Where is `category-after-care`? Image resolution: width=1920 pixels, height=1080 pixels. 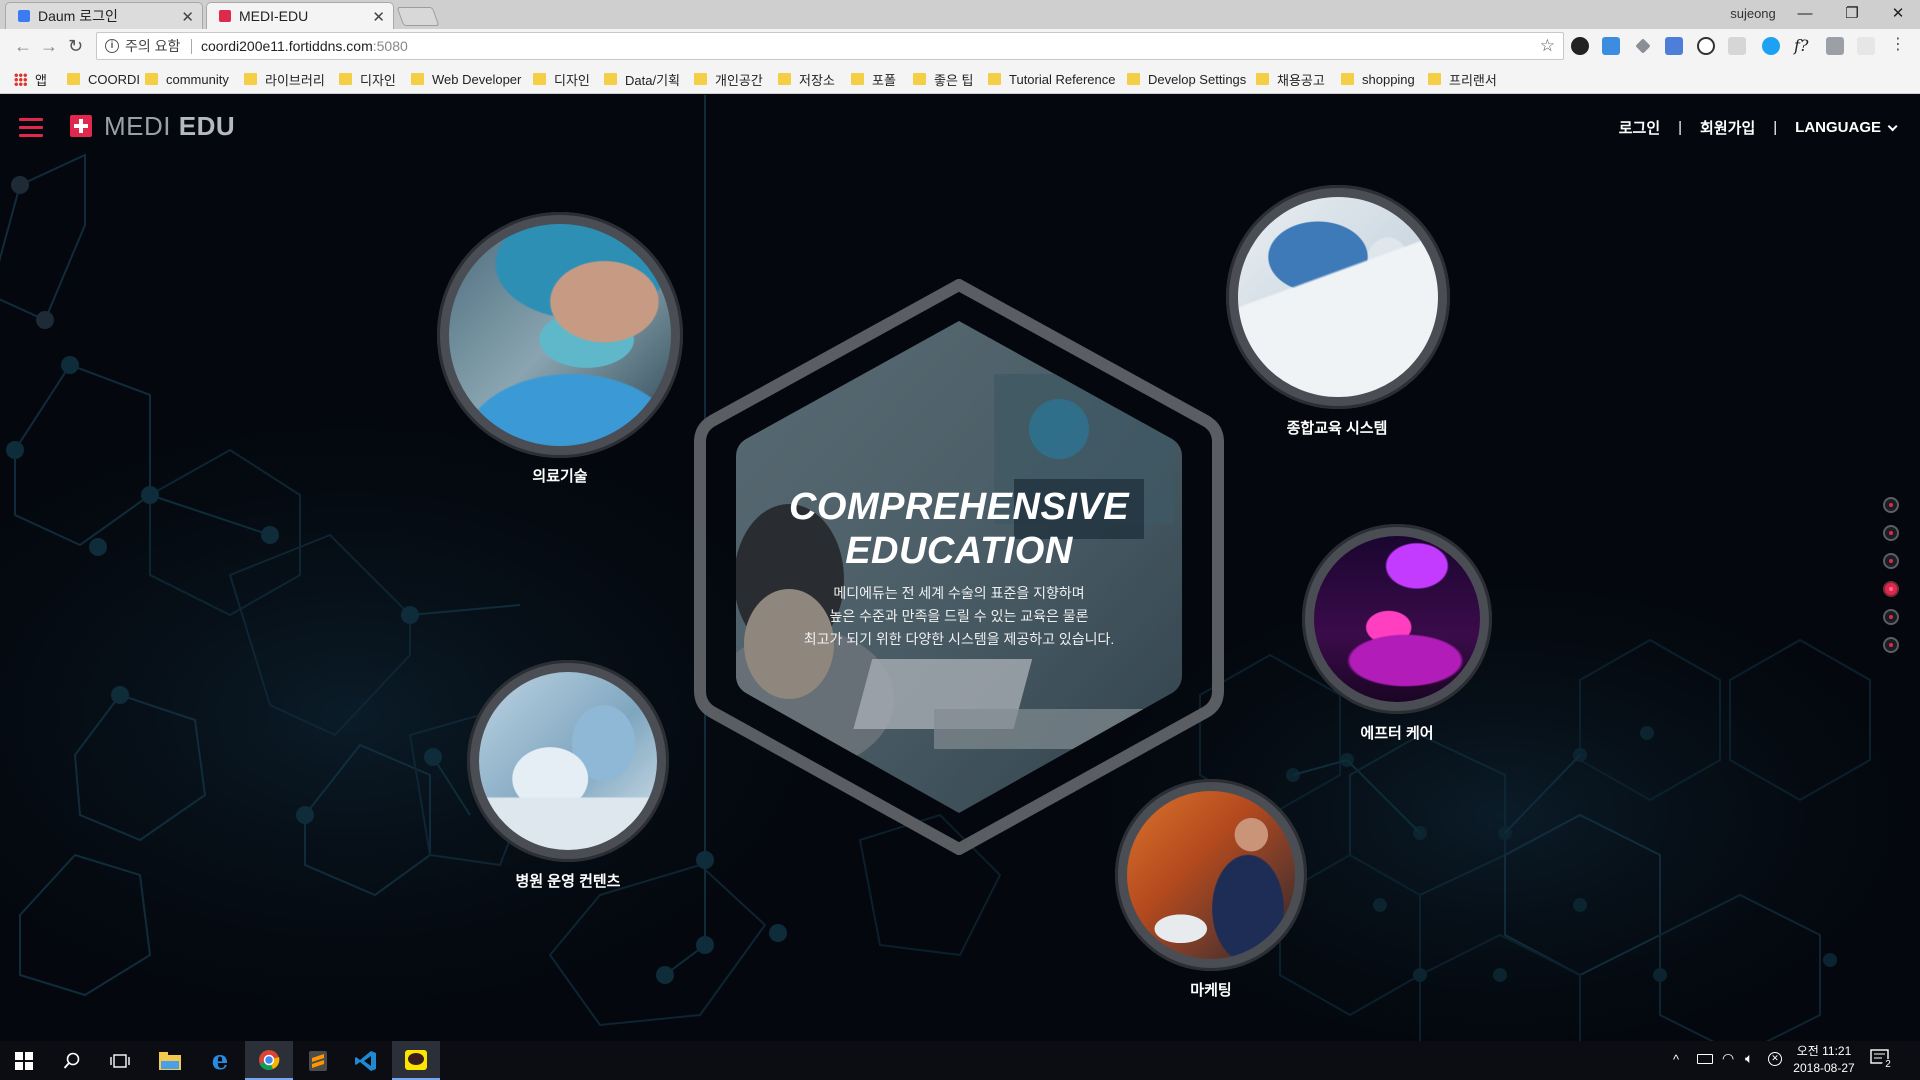
category-after-care is located at coordinates (1397, 619).